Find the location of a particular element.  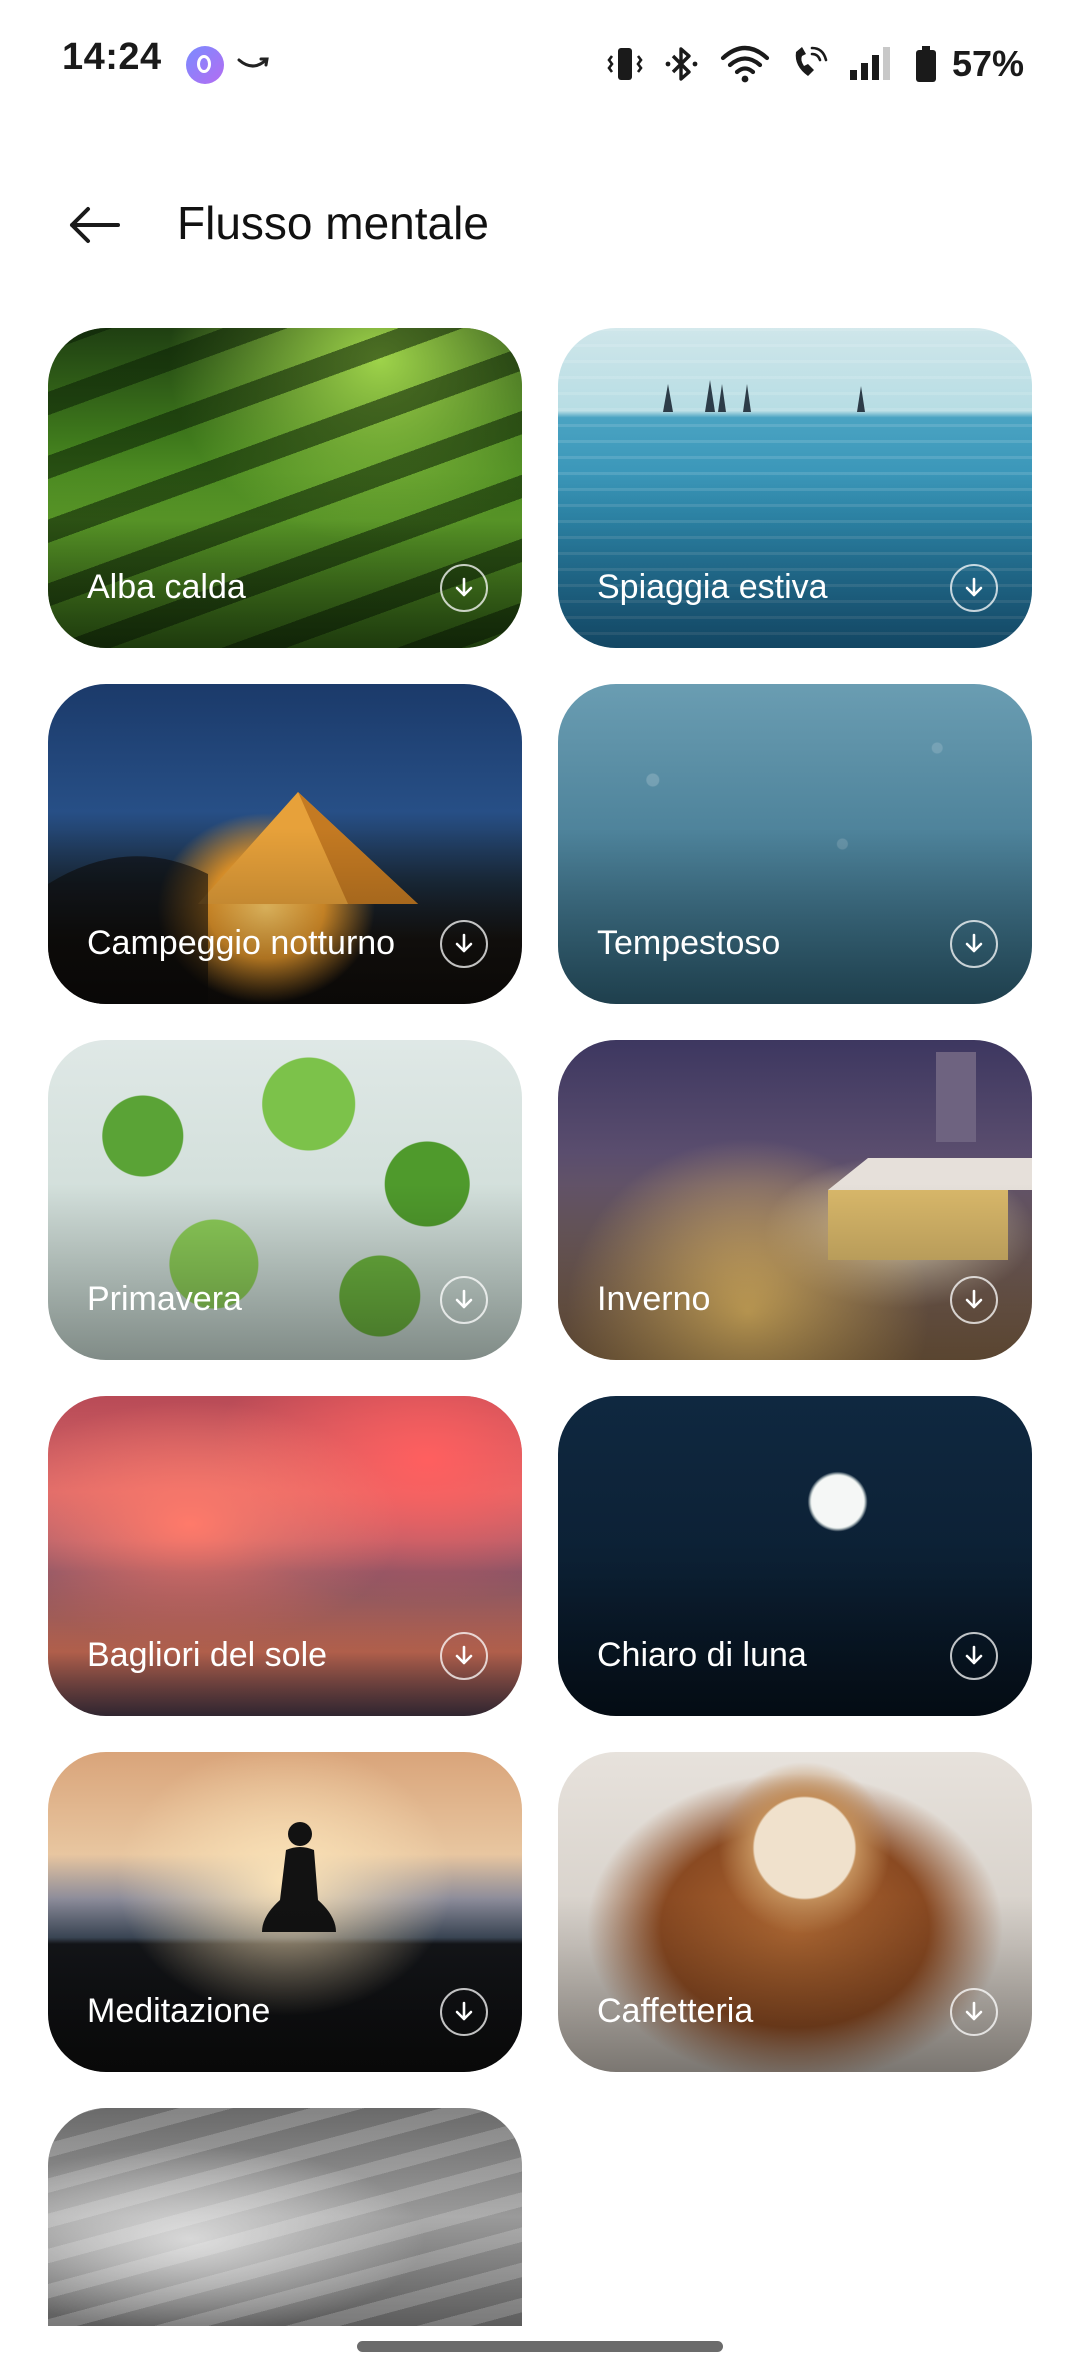

card-label: Bagliori del sole is located at coordinates (207, 1655).